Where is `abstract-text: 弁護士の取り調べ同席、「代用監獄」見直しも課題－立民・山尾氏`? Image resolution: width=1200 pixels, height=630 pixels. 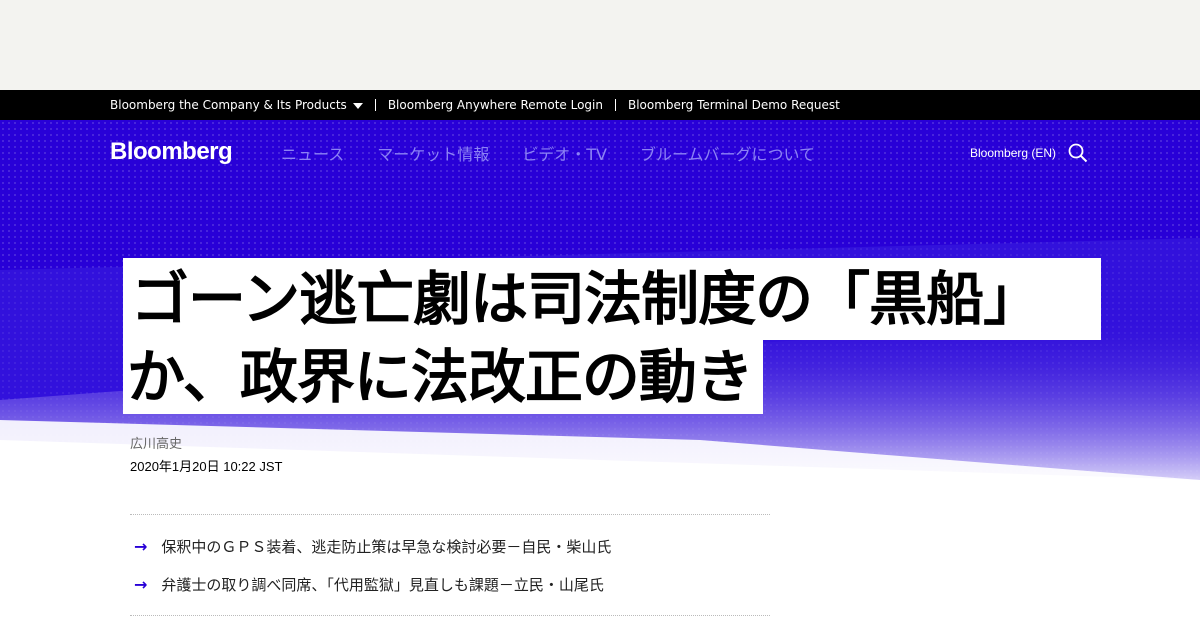 abstract-text: 弁護士の取り調べ同席、「代用監獄」見直しも課題－立民・山尾氏 is located at coordinates (382, 585).